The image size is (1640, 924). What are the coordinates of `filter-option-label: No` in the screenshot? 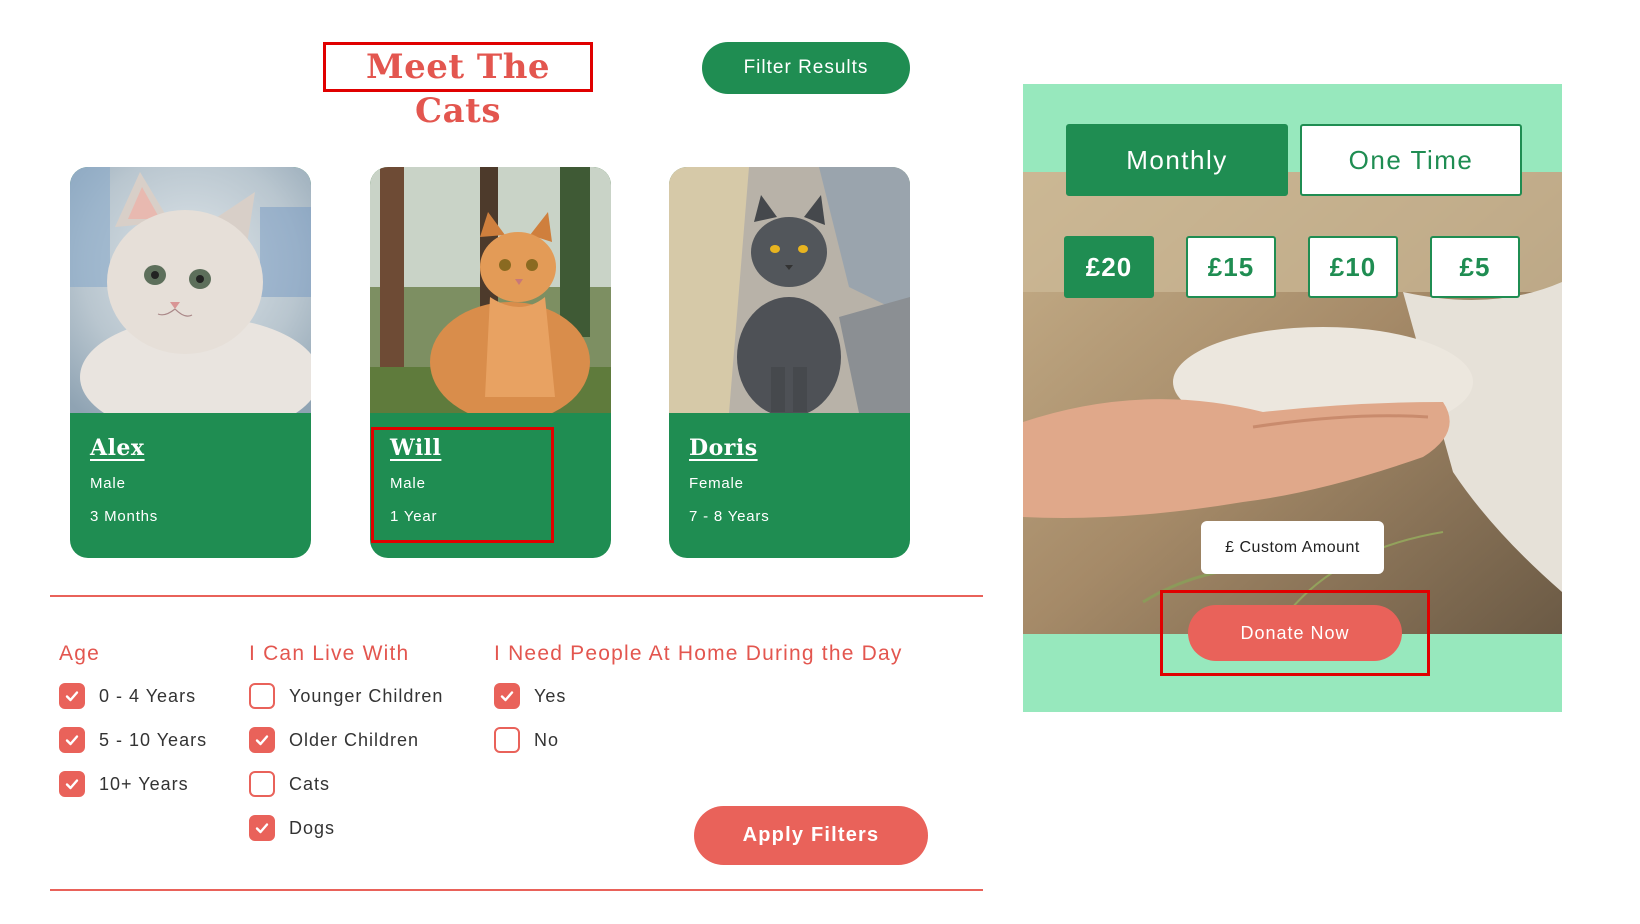 It's located at (547, 739).